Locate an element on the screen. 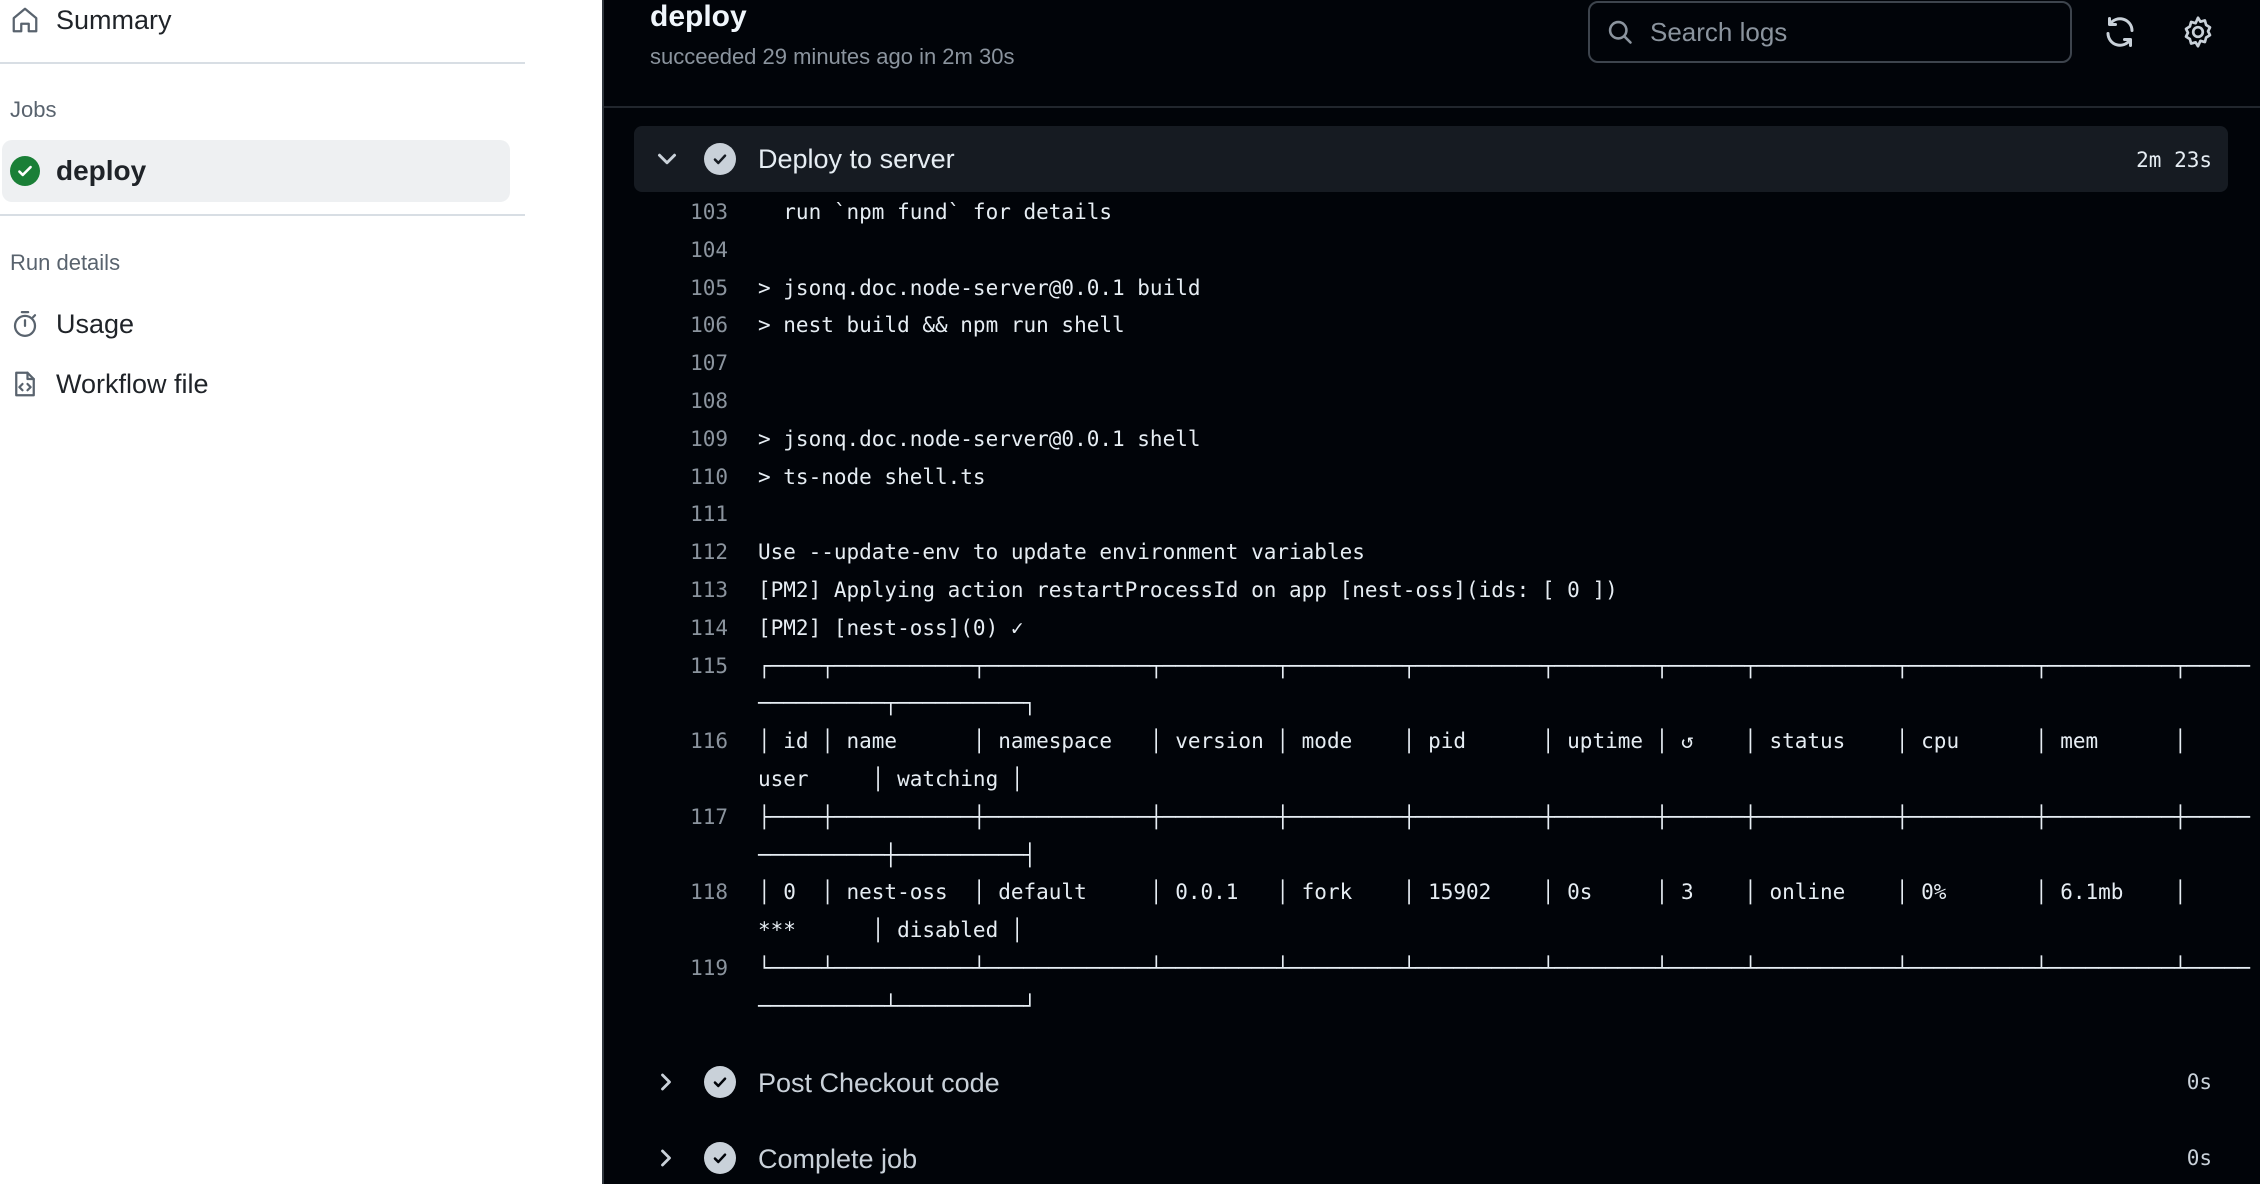  log-text: [PM2] [nest-oss](0) ✓ is located at coordinates (891, 627).